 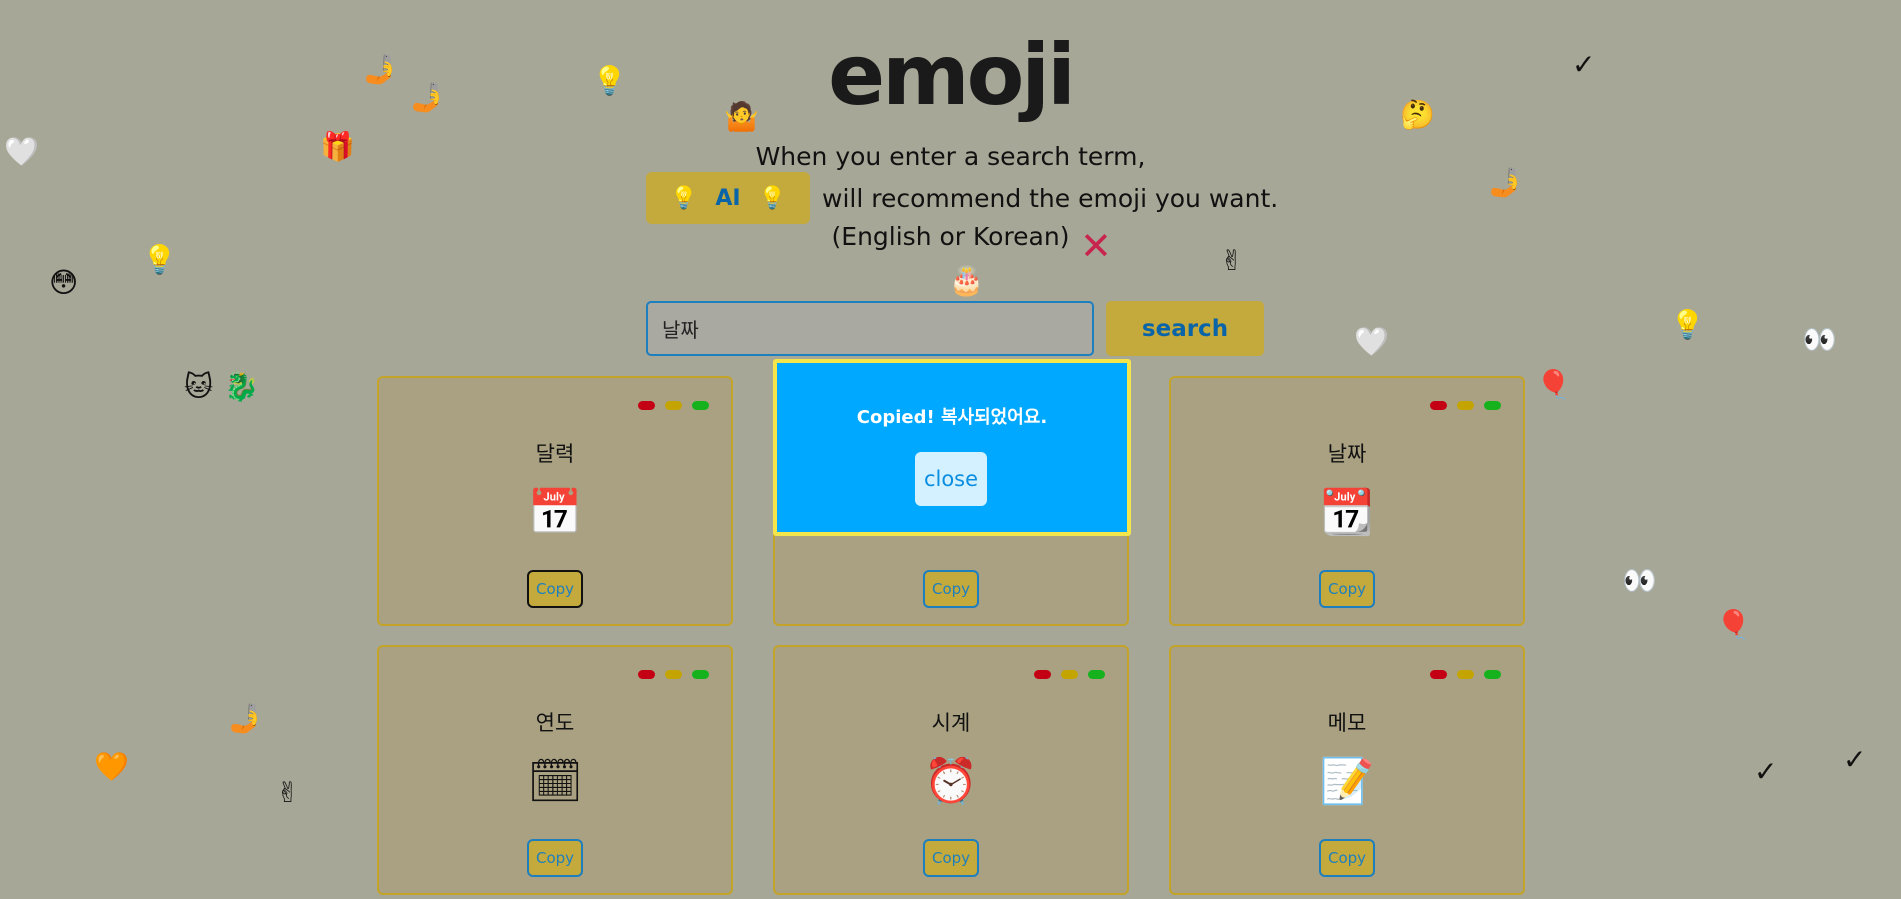 What do you see at coordinates (951, 723) in the screenshot?
I see `card-title: 시계` at bounding box center [951, 723].